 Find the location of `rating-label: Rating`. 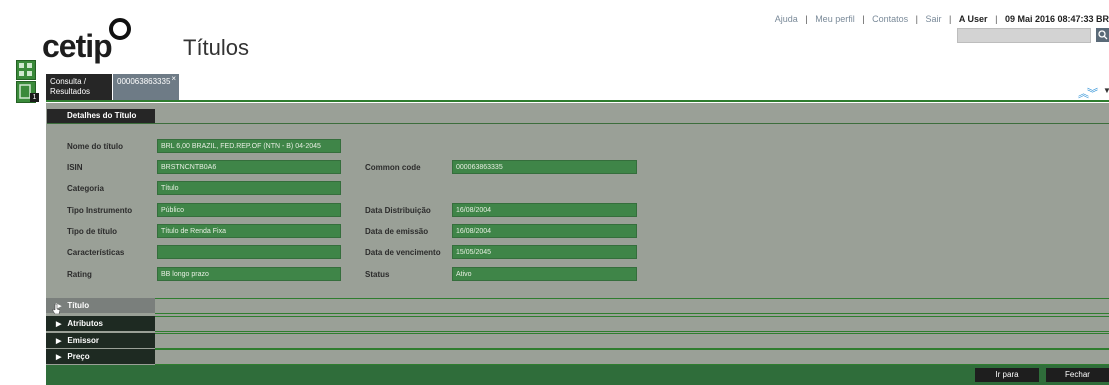

rating-label: Rating is located at coordinates (79, 274).